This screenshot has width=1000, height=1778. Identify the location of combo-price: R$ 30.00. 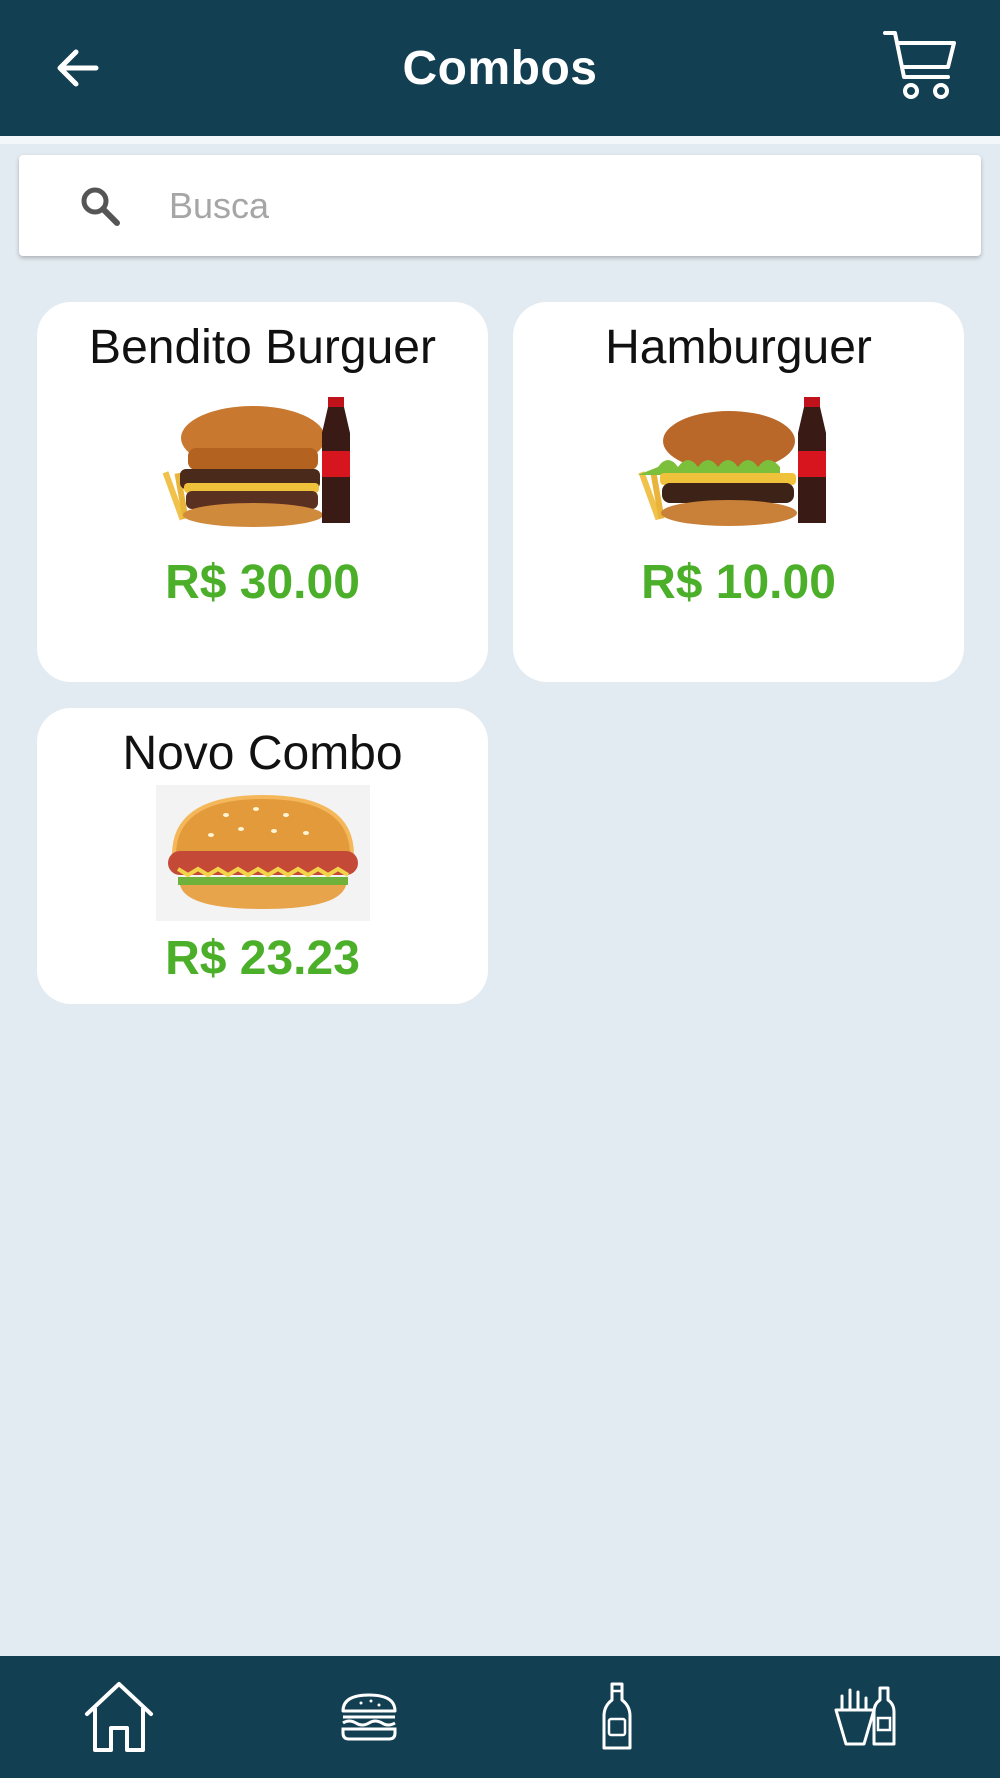
(262, 582).